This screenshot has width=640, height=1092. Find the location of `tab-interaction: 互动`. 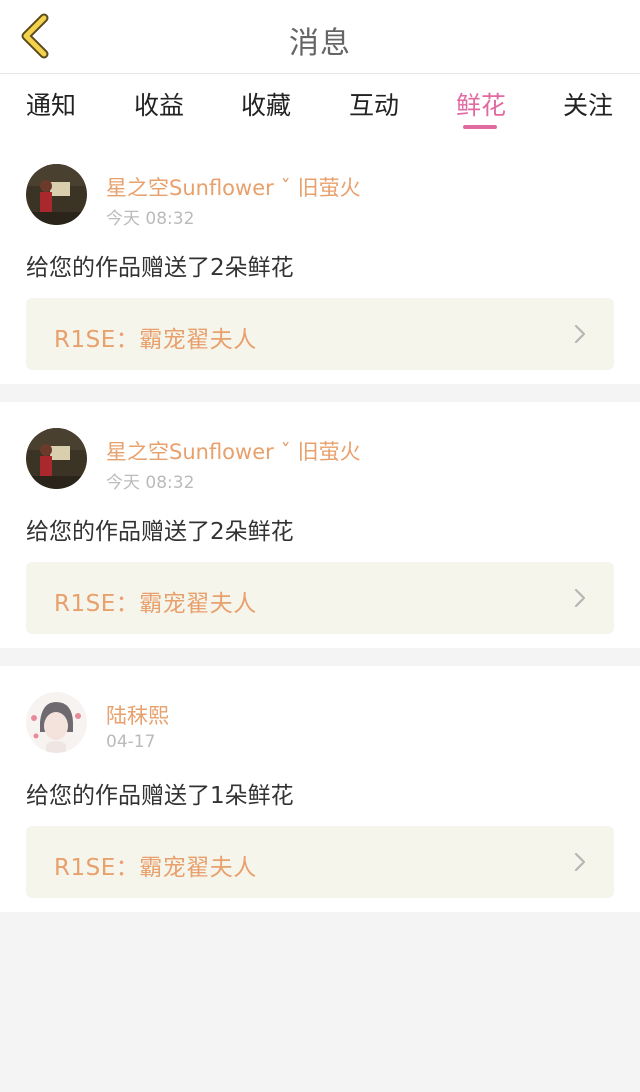

tab-interaction: 互动 is located at coordinates (374, 108).